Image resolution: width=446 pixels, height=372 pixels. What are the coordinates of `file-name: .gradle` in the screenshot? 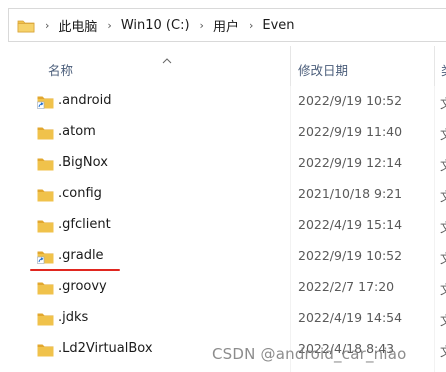 It's located at (81, 255).